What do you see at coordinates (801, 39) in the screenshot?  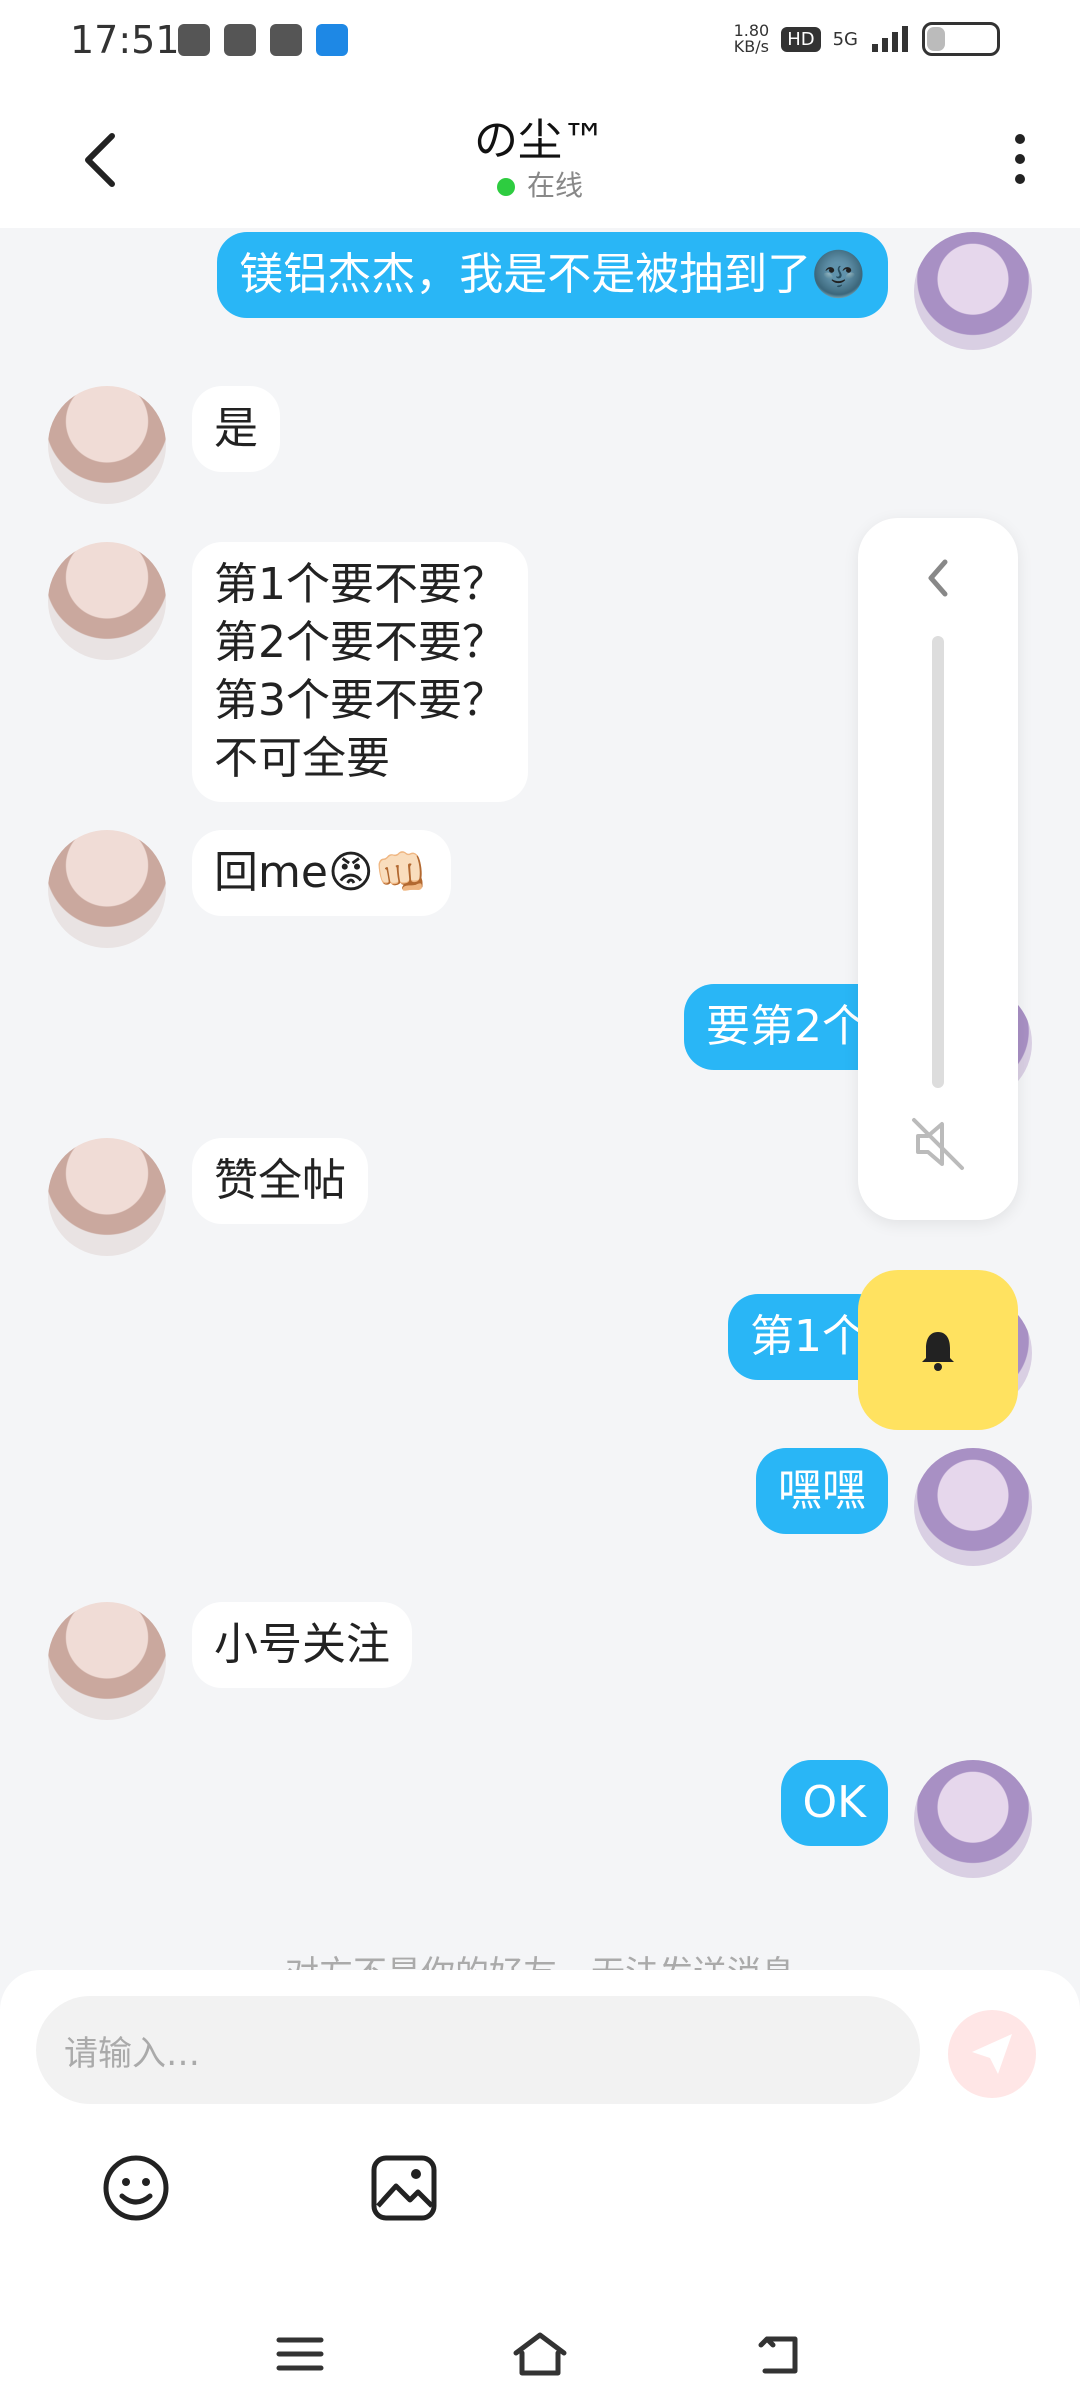 I see `hd-badge: HD` at bounding box center [801, 39].